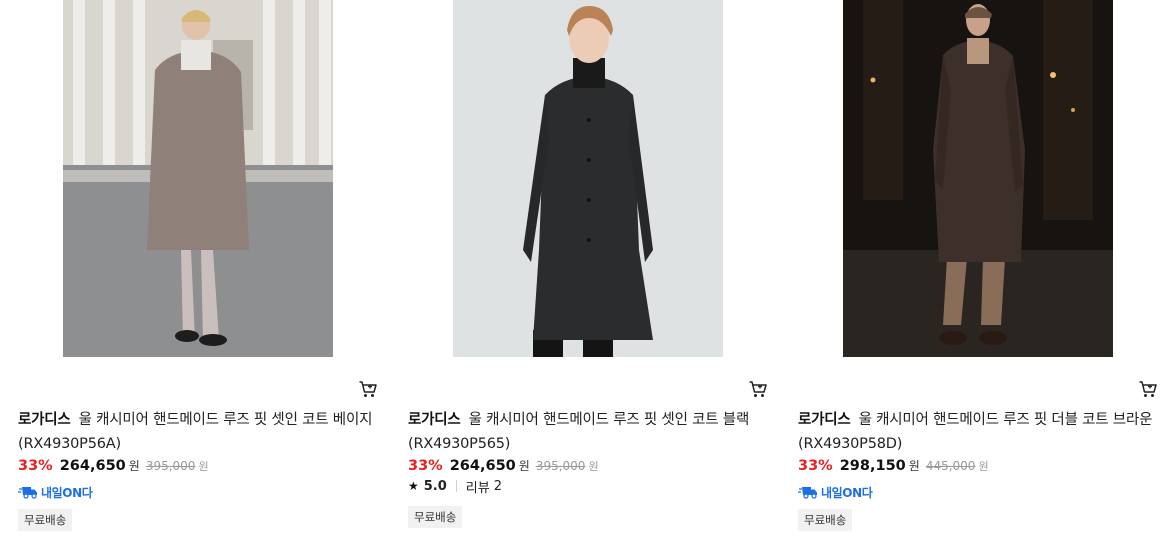 The width and height of the screenshot is (1163, 546). Describe the element at coordinates (435, 486) in the screenshot. I see `rating-value: 5.0` at that location.